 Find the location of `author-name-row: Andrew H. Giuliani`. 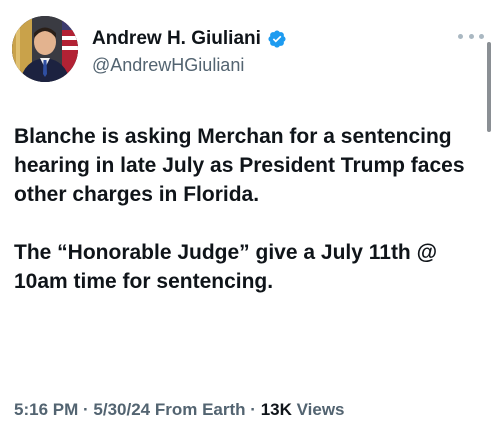

author-name-row: Andrew H. Giuliani is located at coordinates (189, 39).